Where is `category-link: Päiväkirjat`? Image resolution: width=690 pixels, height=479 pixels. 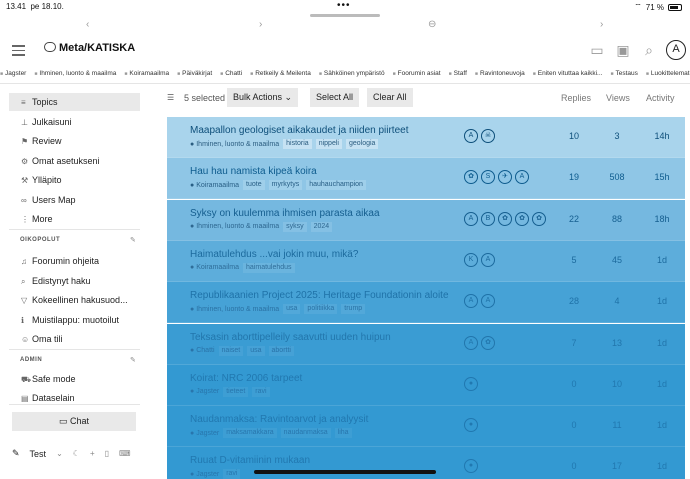
category-link: Päiväkirjat is located at coordinates (194, 73).